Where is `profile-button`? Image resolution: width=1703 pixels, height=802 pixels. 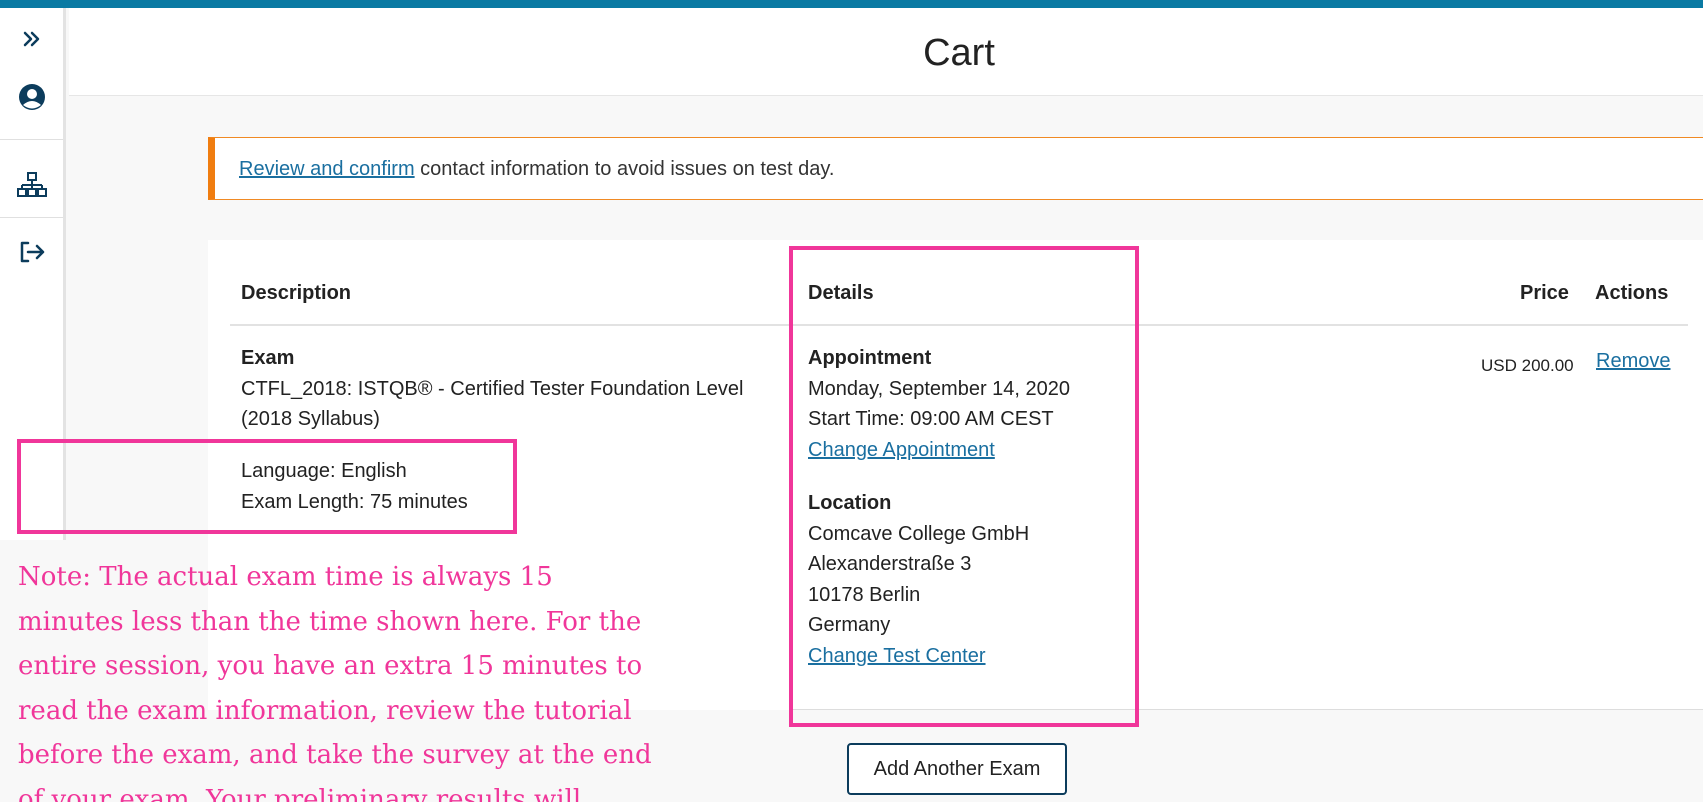
profile-button is located at coordinates (31, 99).